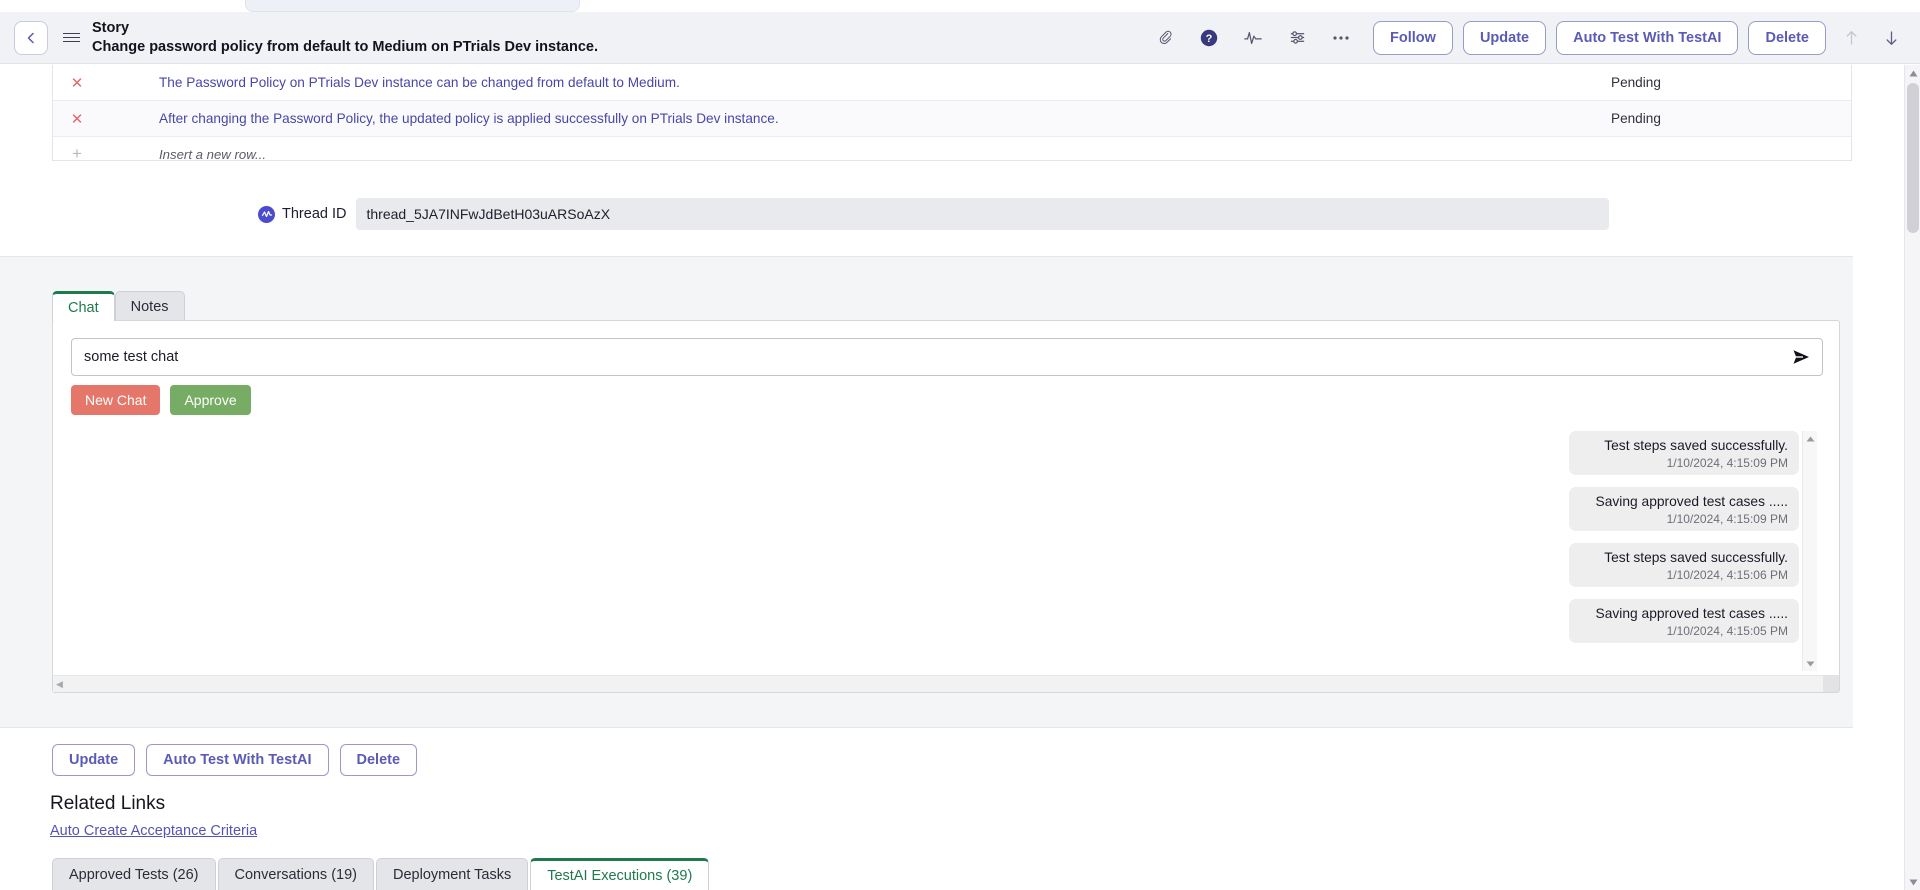  Describe the element at coordinates (1696, 557) in the screenshot. I see `chat-message-text: Test steps saved successfully.` at that location.